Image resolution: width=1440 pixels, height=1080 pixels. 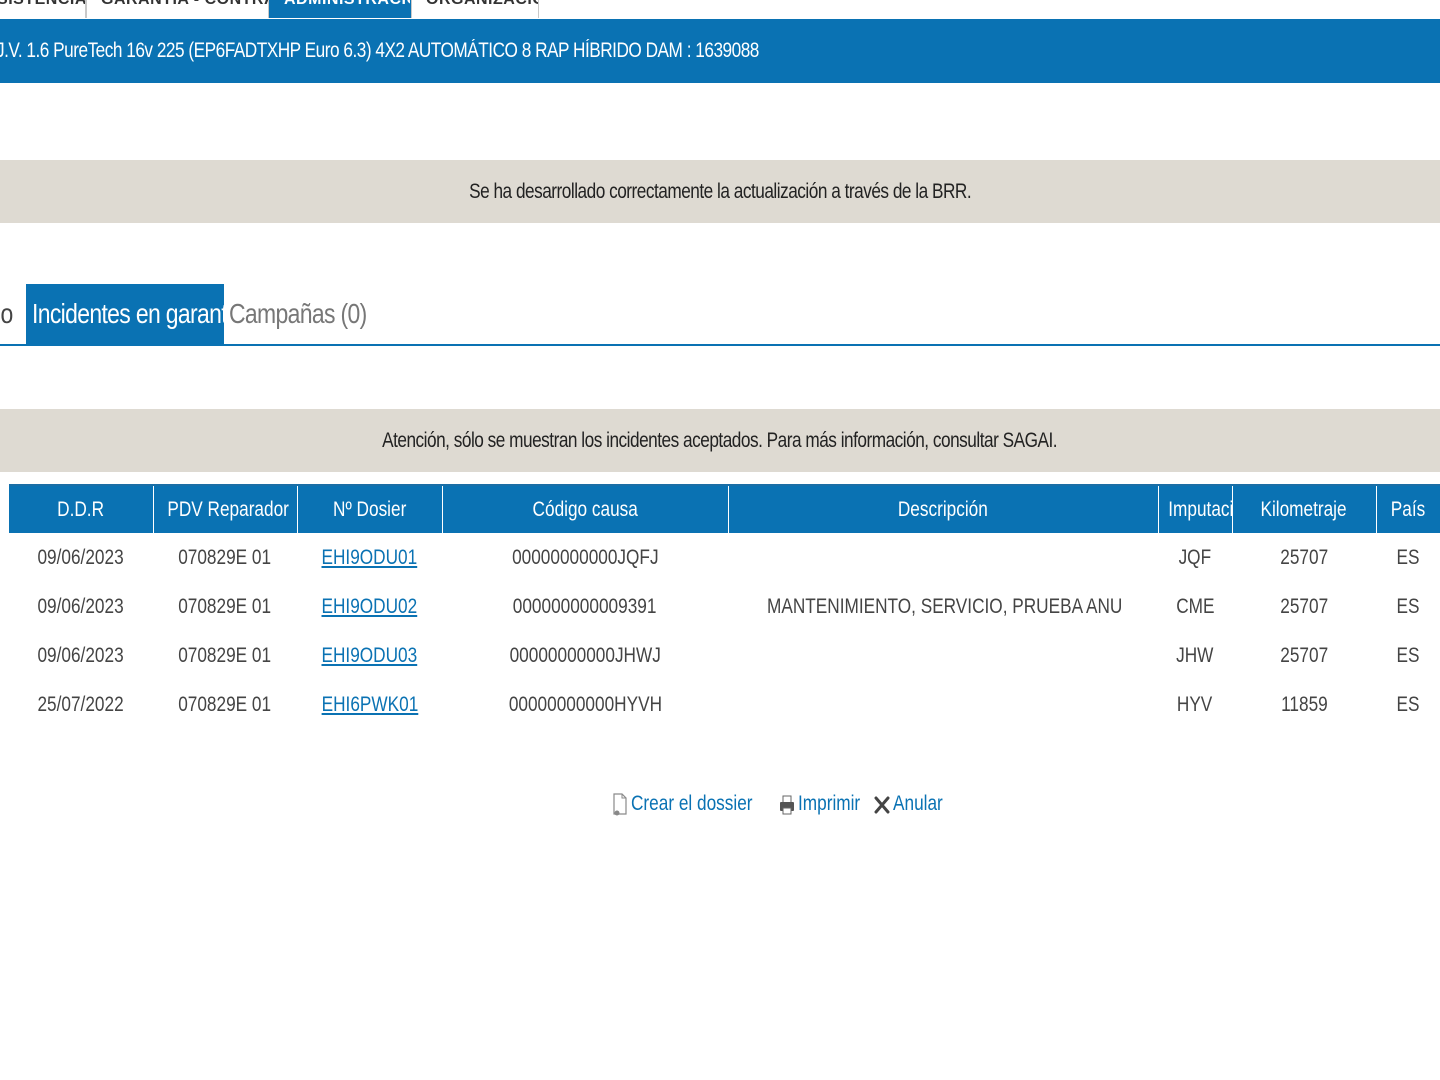 I want to click on cell-imputacion-text: JHW, so click(x=1195, y=655).